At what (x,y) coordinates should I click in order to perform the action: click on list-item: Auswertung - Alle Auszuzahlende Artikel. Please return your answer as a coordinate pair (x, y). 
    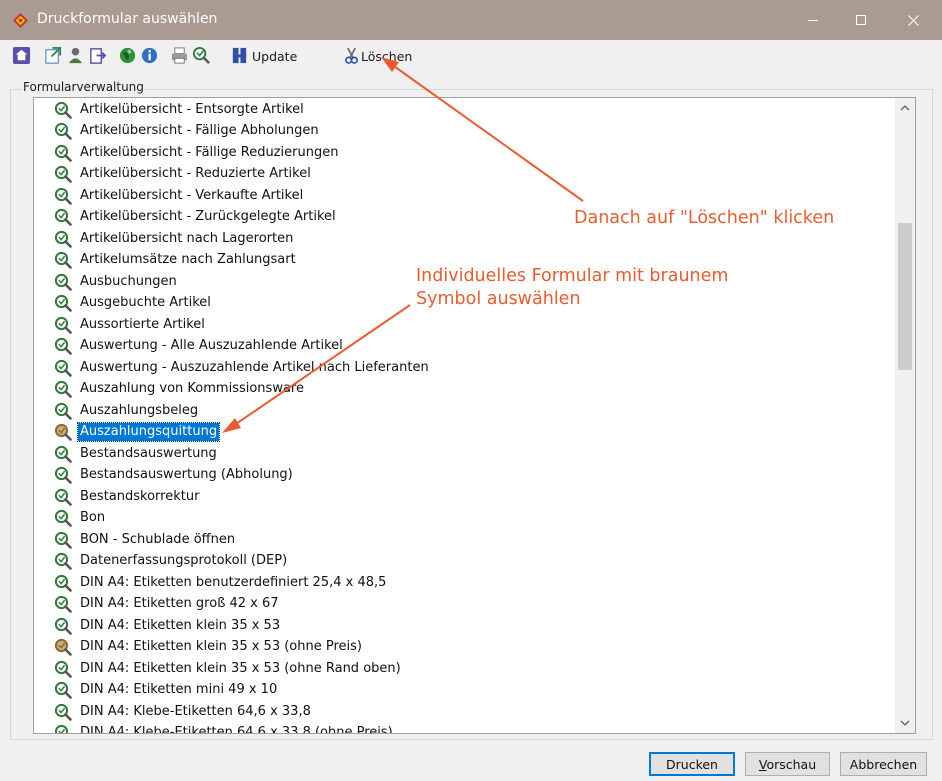
    Looking at the image, I should click on (199, 346).